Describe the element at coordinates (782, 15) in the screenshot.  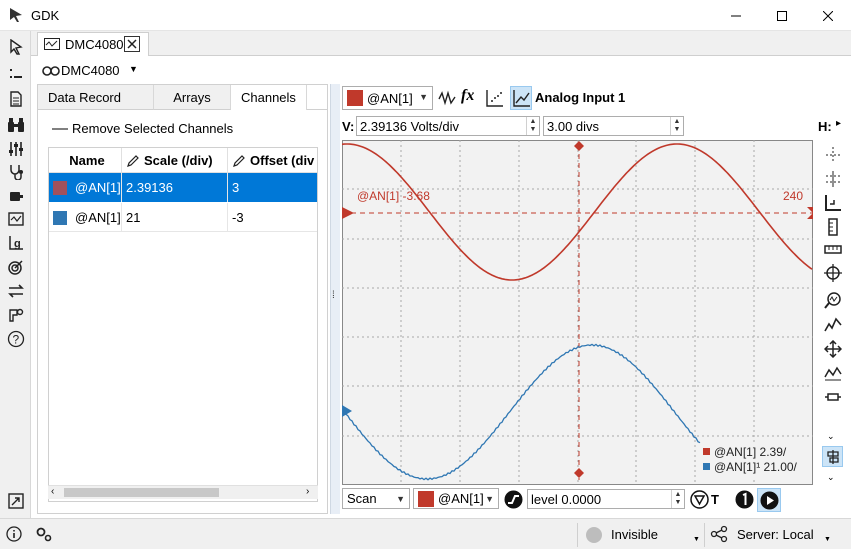
I see `maximize-button` at that location.